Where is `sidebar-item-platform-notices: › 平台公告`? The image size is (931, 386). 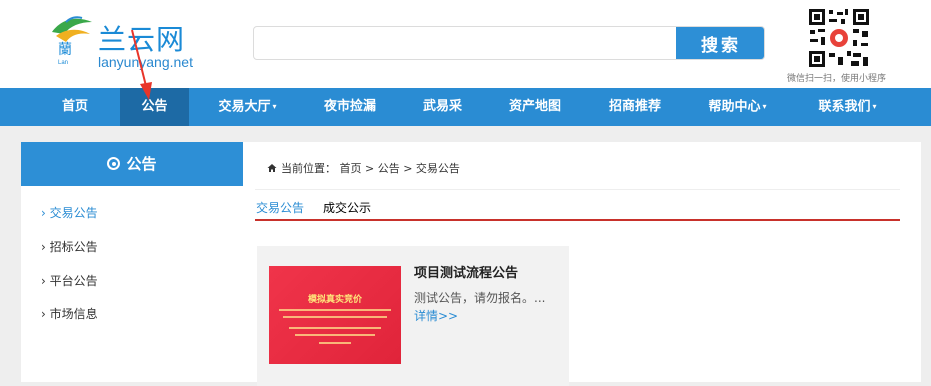
sidebar-item-platform-notices: › 平台公告 is located at coordinates (69, 280).